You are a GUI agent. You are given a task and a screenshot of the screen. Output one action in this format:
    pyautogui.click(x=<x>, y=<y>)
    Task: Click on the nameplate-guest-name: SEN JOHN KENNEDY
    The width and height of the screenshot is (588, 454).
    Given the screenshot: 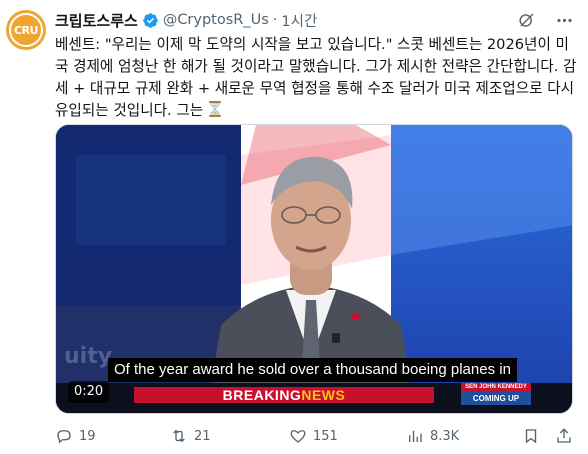 What is the action you would take?
    pyautogui.click(x=496, y=387)
    